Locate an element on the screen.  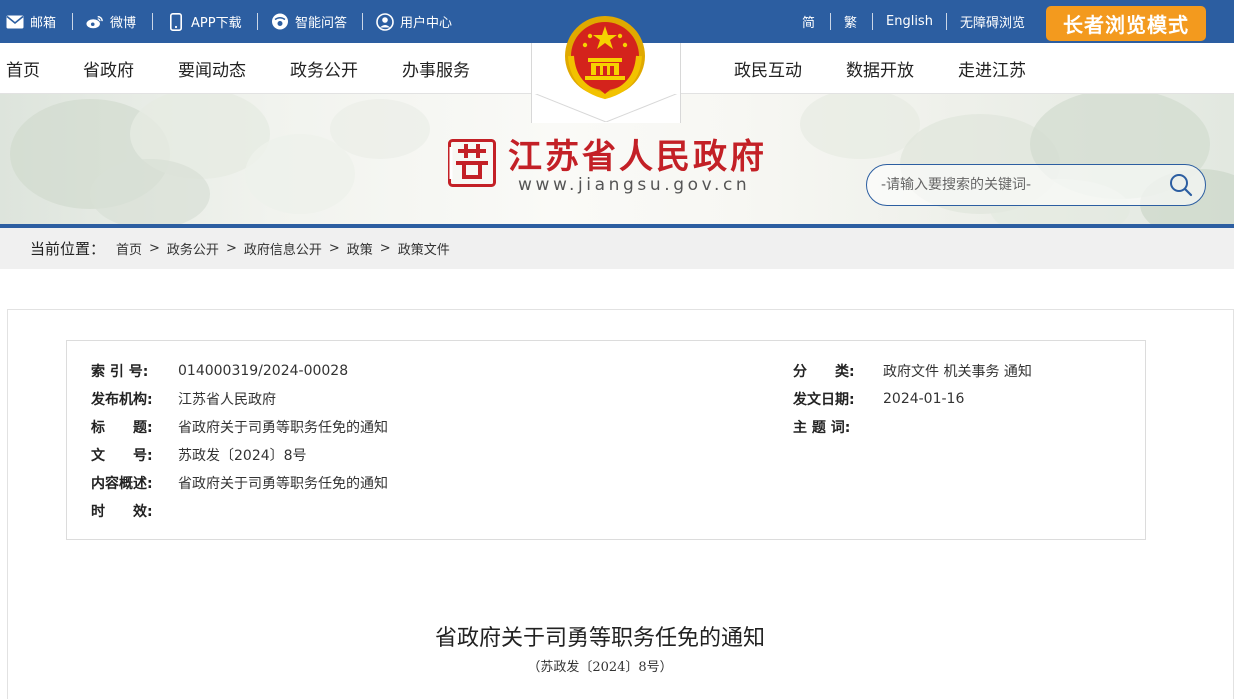
weibo-link: 微博 is located at coordinates (111, 21).